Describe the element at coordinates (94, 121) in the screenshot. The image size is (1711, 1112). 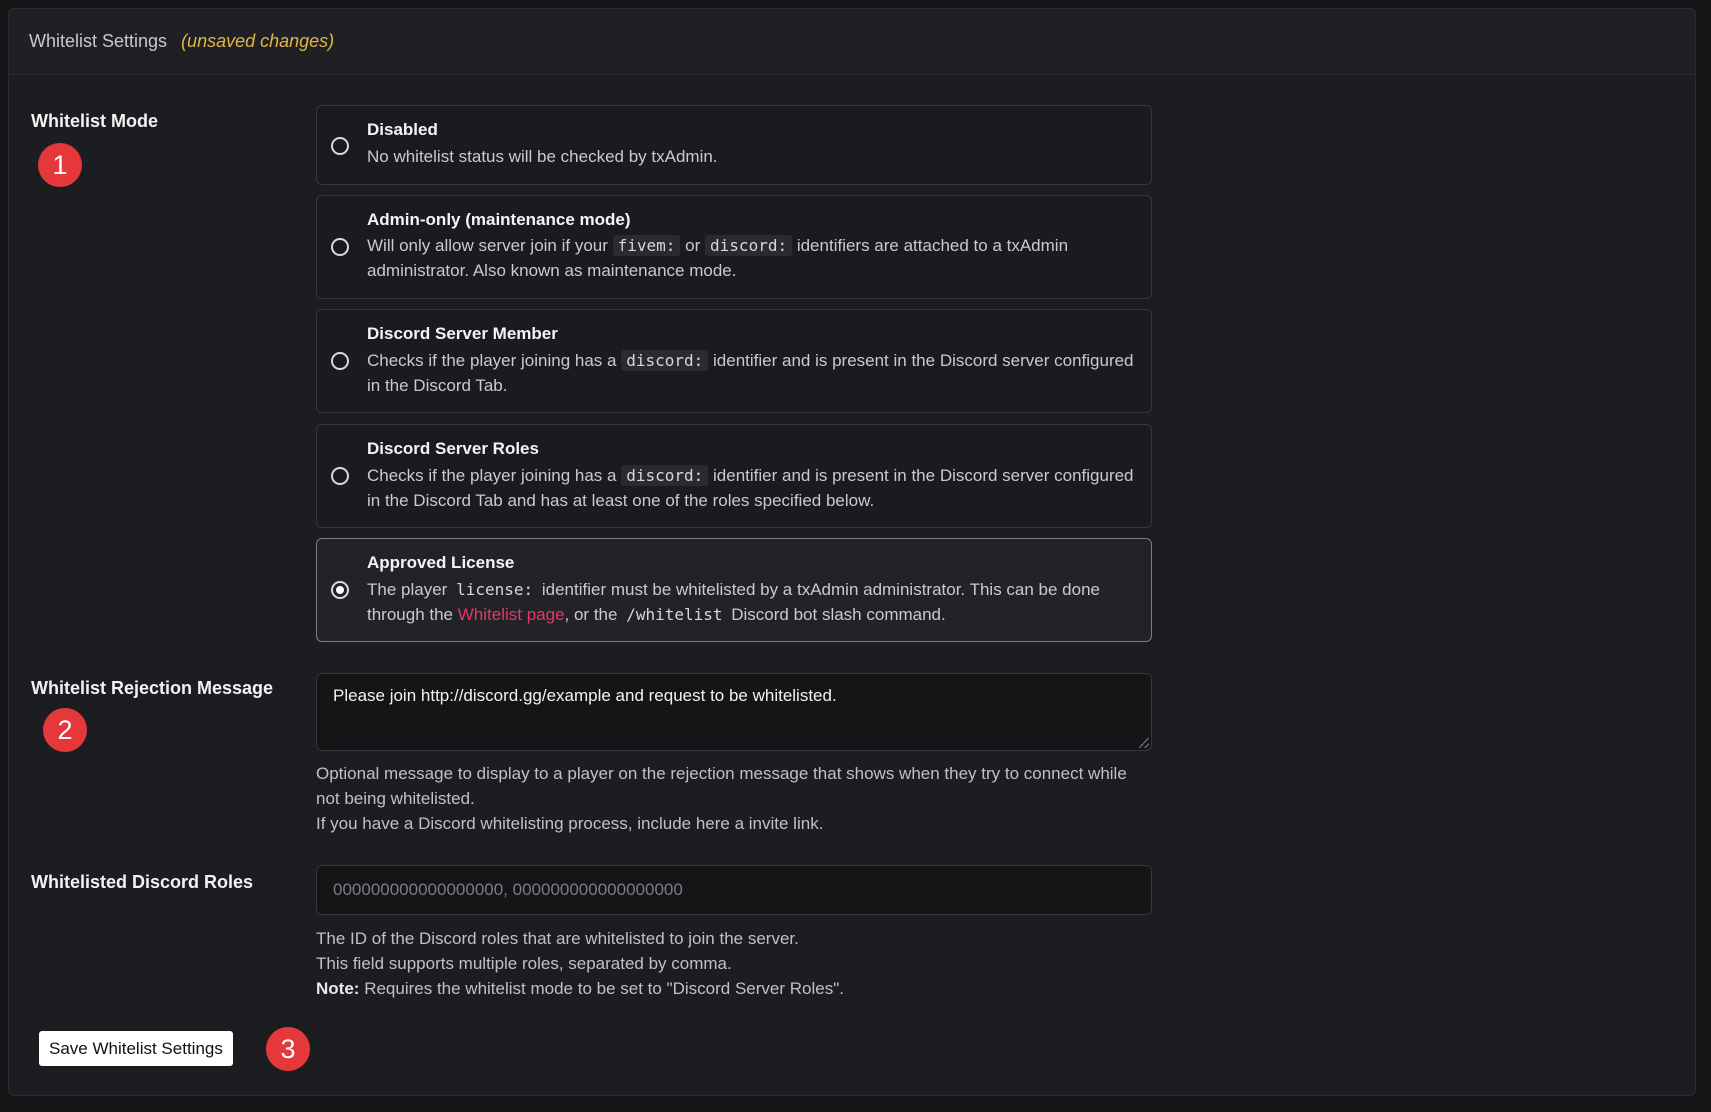
I see `whitelist-mode-label: Whitelist Mode` at that location.